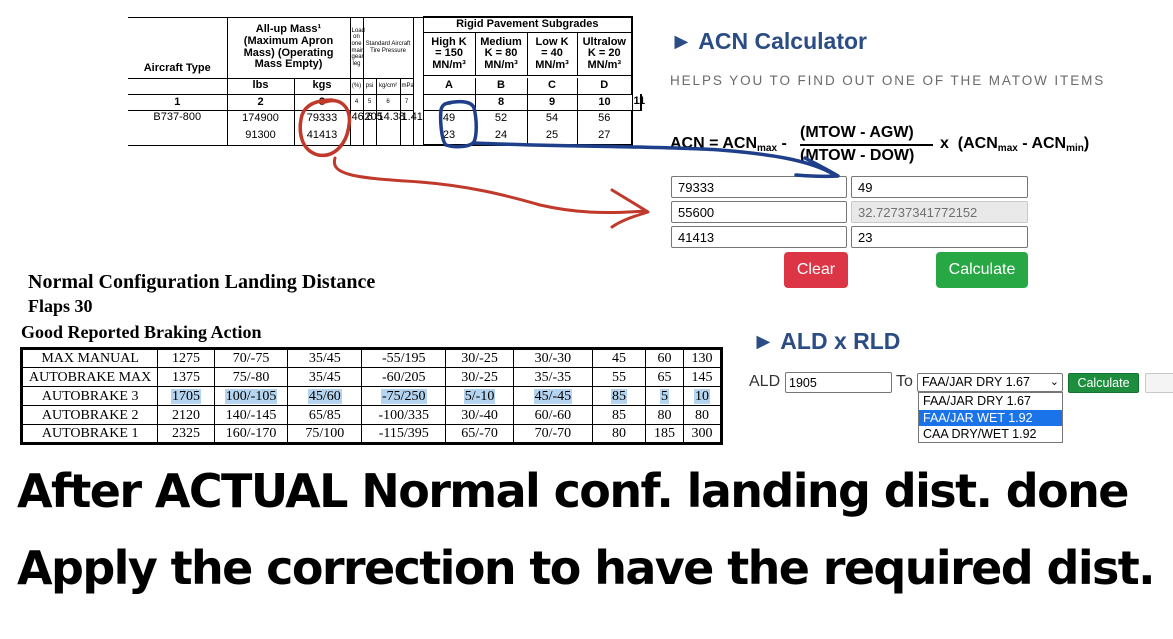 The width and height of the screenshot is (1173, 639). What do you see at coordinates (404, 396) in the screenshot?
I see `landing-value-cell: -75/250` at bounding box center [404, 396].